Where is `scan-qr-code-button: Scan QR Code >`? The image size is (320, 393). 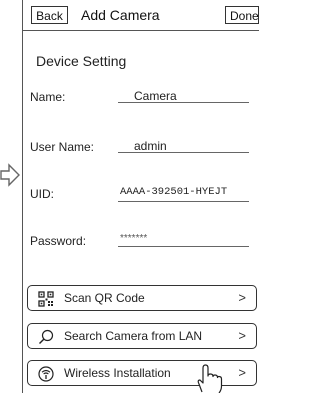 scan-qr-code-button: Scan QR Code > is located at coordinates (142, 298).